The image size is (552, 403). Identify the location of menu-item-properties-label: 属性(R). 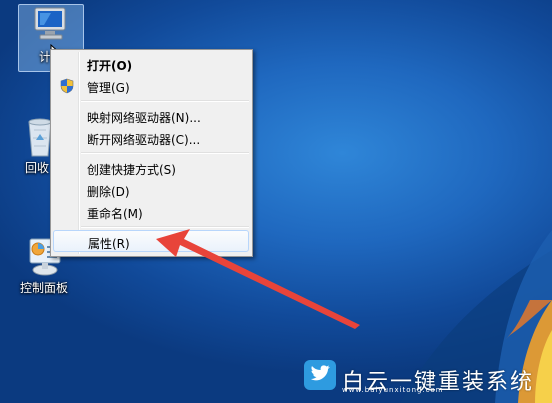
(109, 244).